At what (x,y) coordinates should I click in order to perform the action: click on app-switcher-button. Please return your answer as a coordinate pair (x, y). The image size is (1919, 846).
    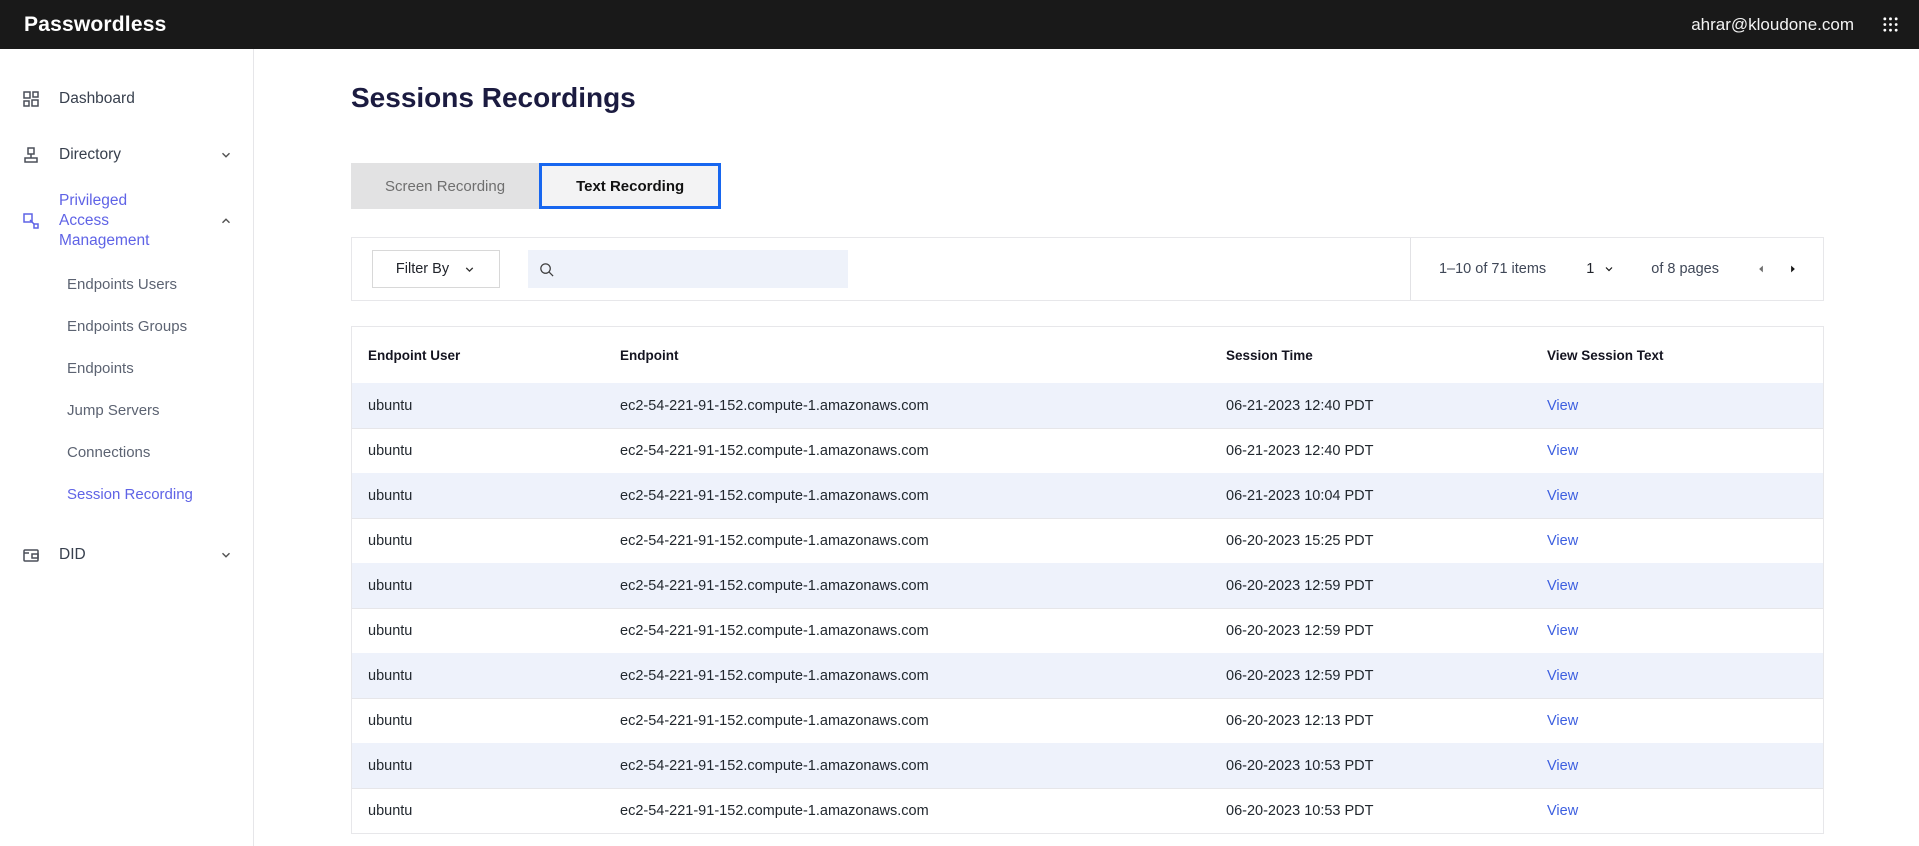
    Looking at the image, I should click on (1890, 24).